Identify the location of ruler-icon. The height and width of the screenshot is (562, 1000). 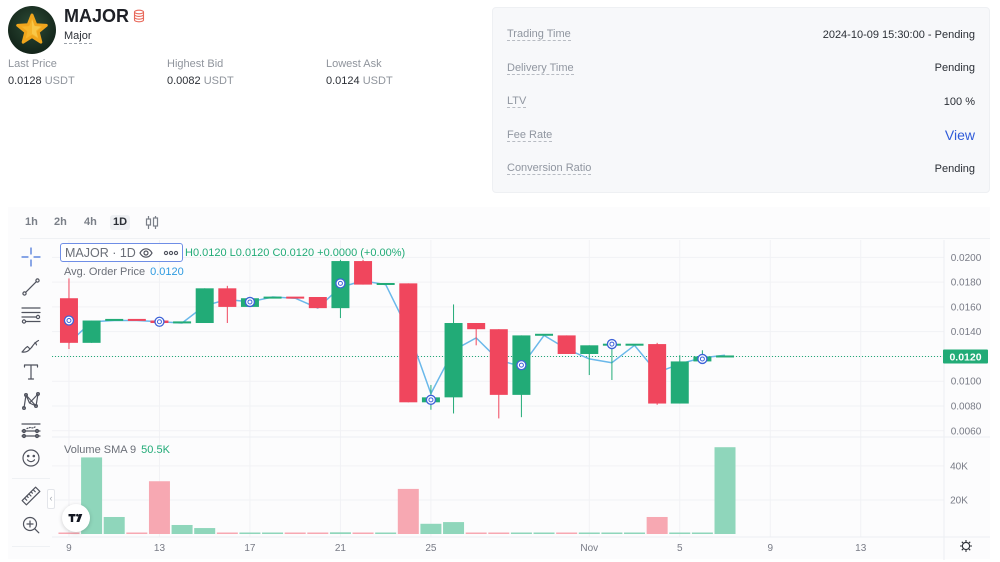
(31, 496).